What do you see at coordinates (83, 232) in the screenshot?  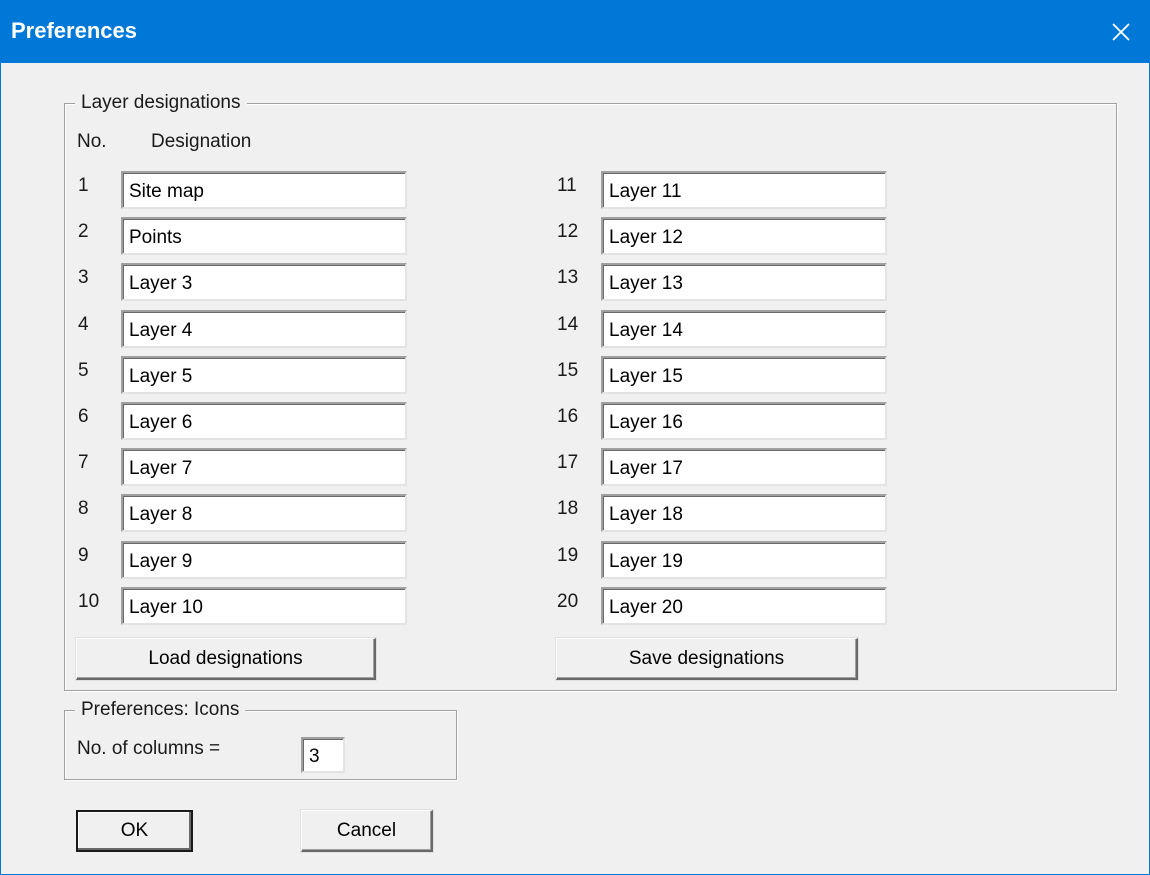 I see `layer-number: 2` at bounding box center [83, 232].